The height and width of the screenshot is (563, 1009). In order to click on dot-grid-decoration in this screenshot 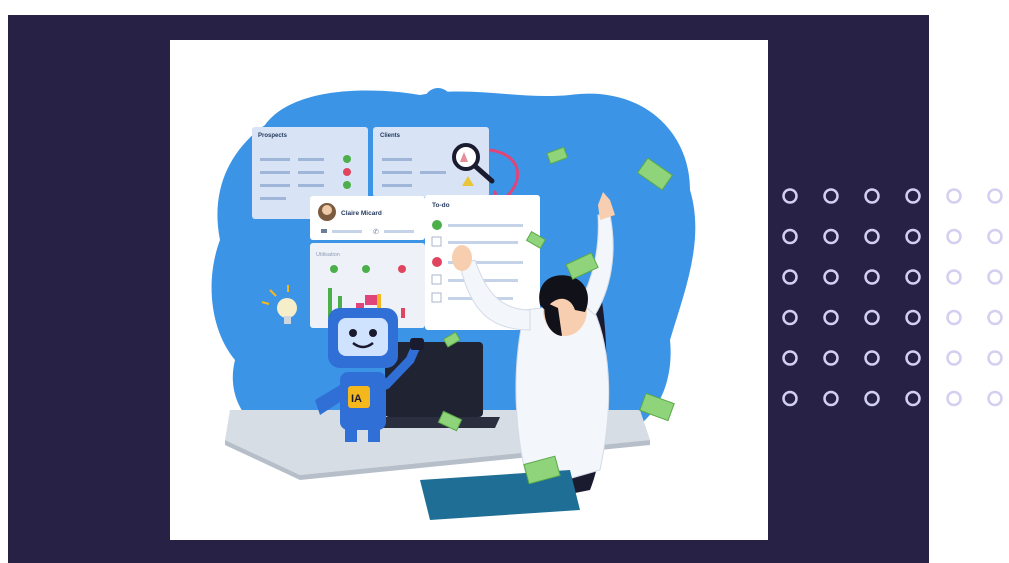, I will do `click(892, 297)`.